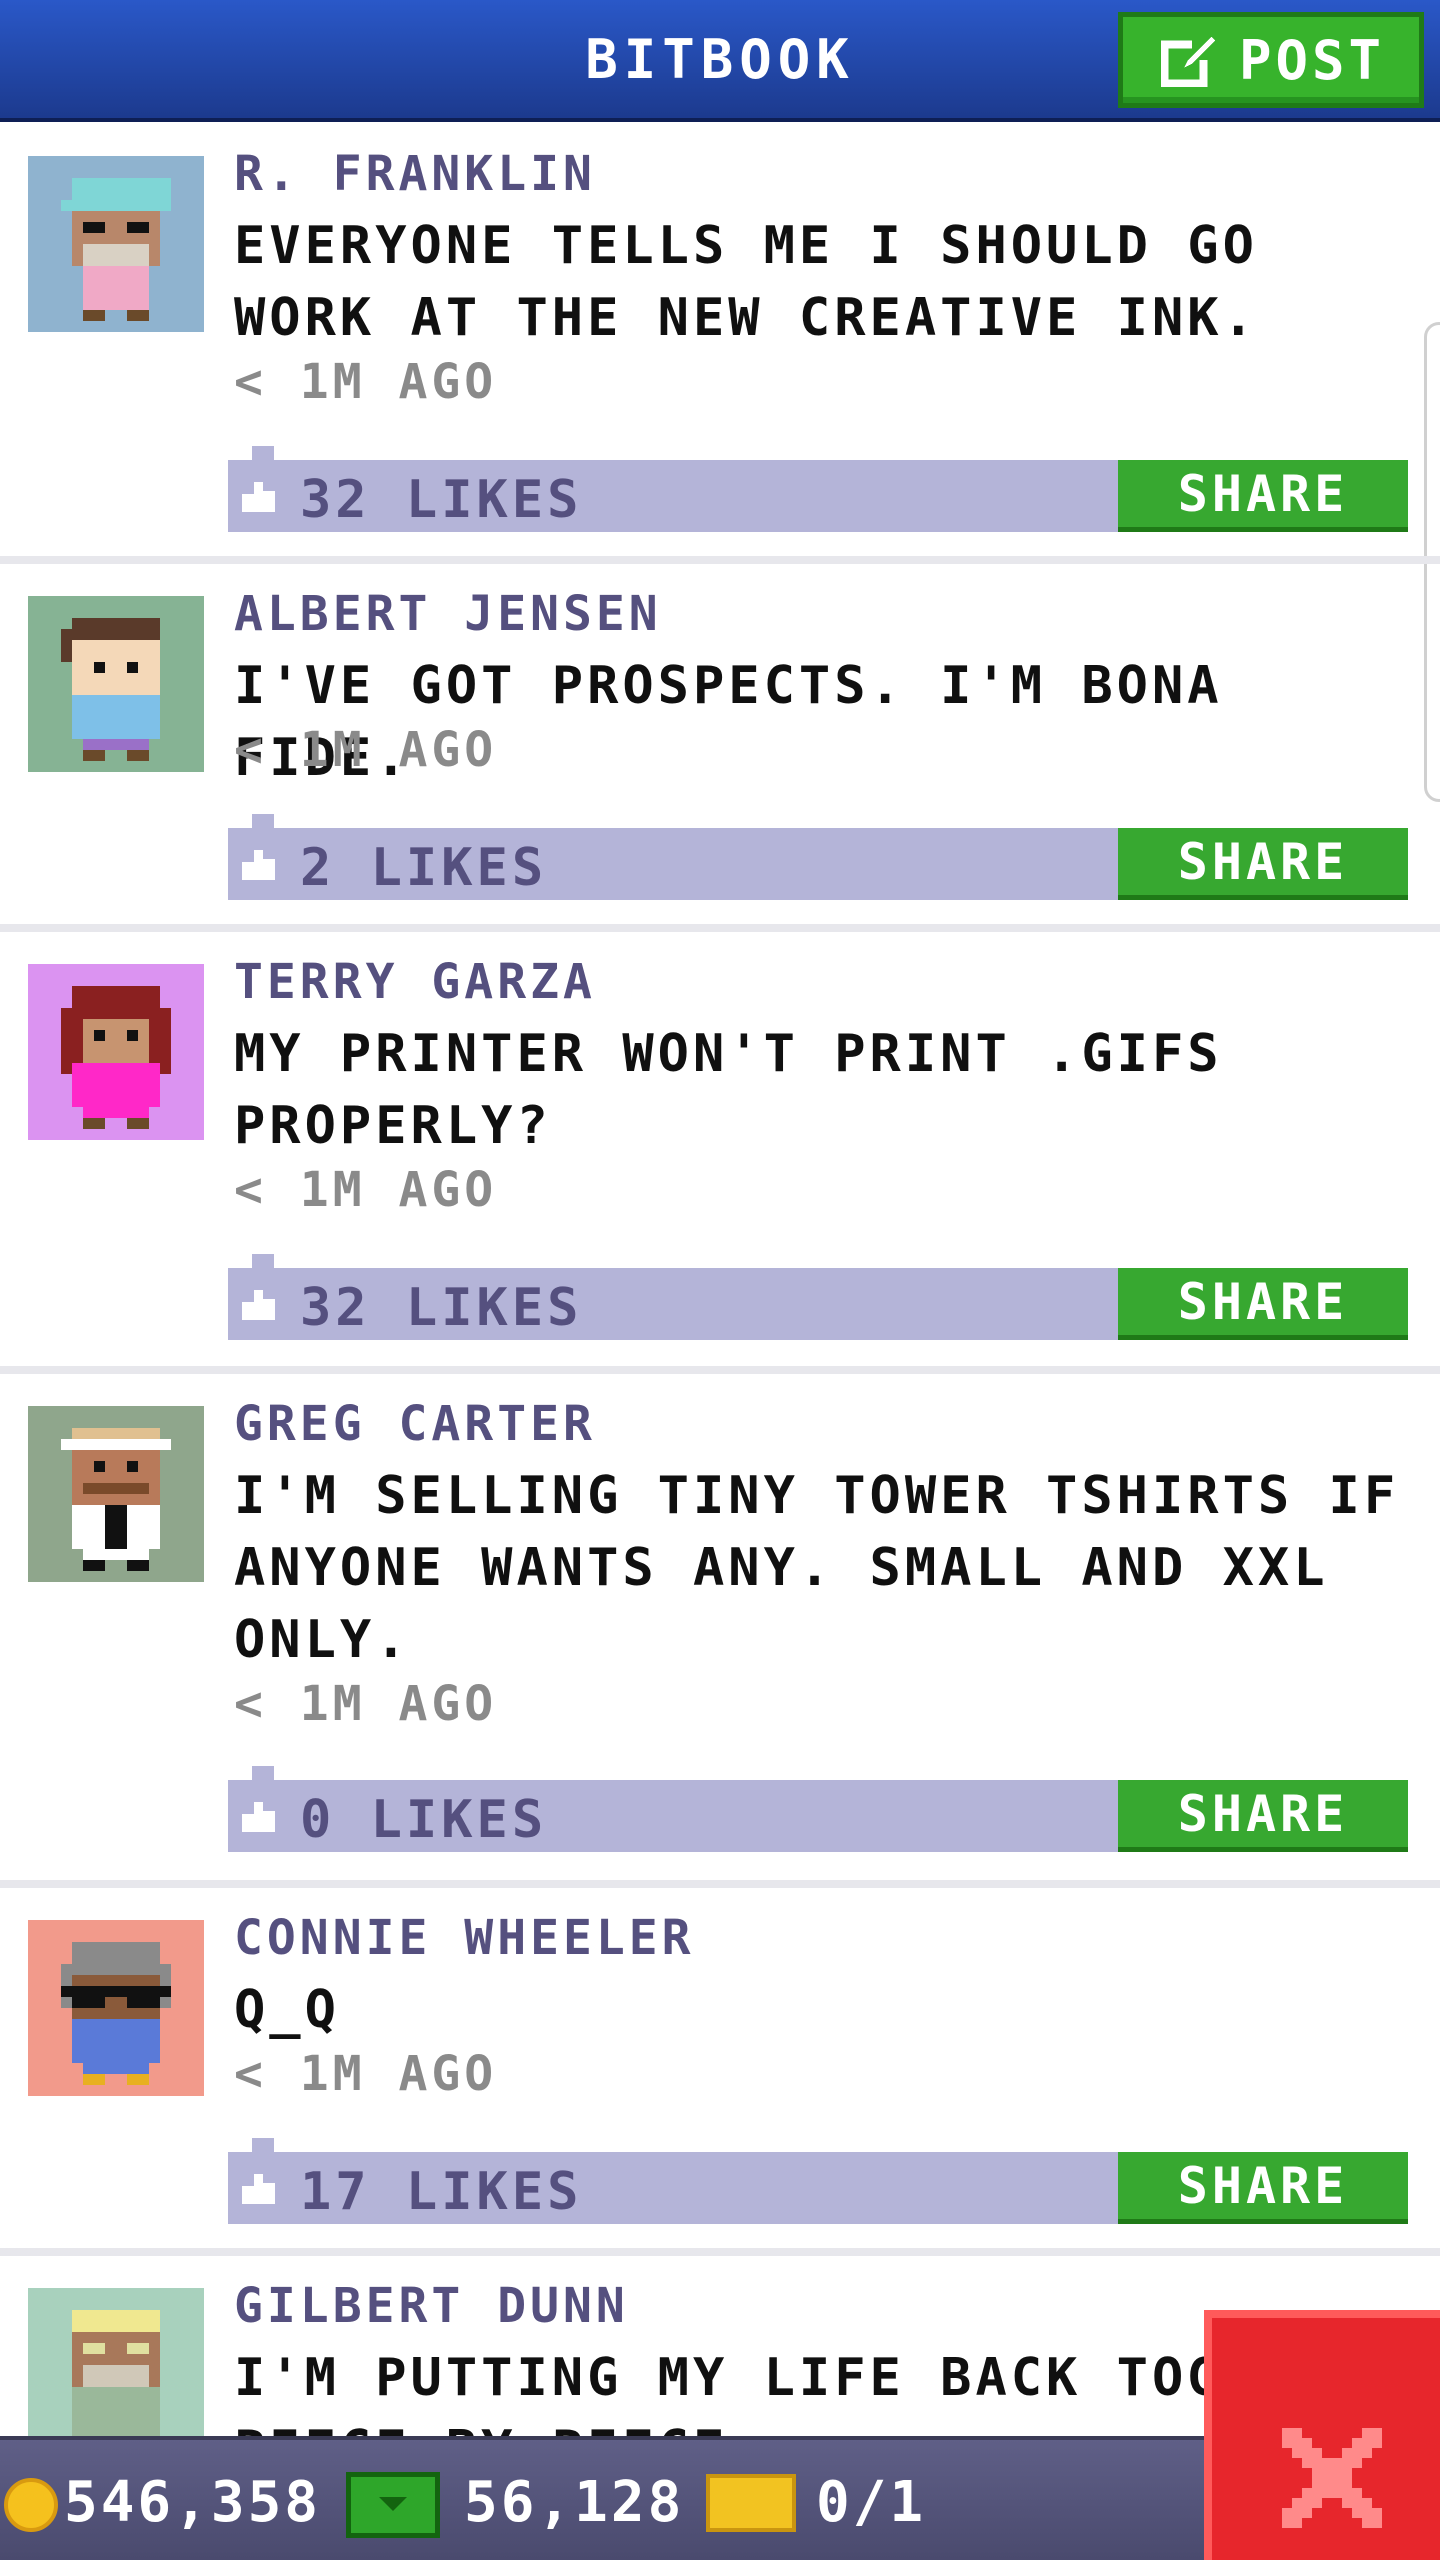  Describe the element at coordinates (415, 1424) in the screenshot. I see `post-author: GREG CARTER` at that location.